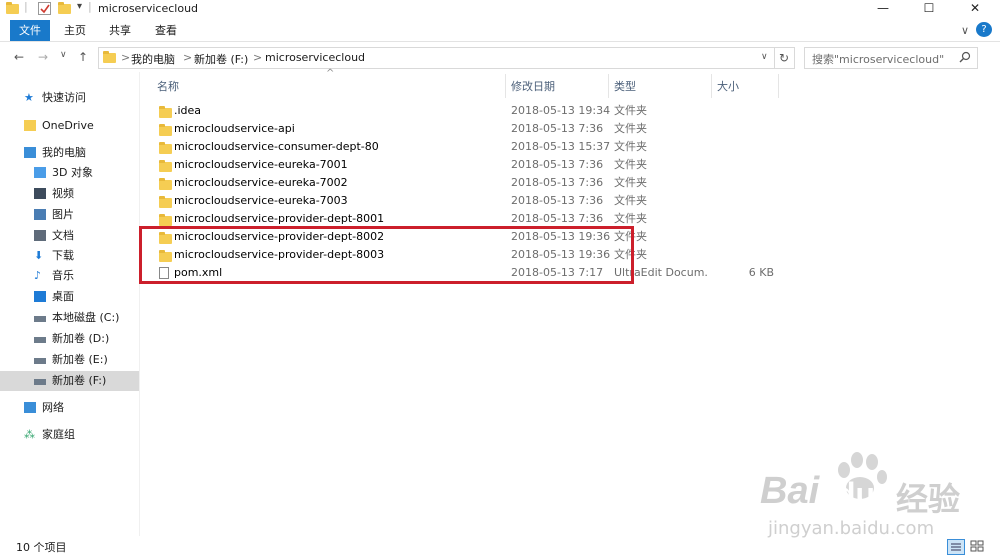 Image resolution: width=1000 pixels, height=559 pixels. Describe the element at coordinates (386, 255) in the screenshot. I see `highlight-annotation` at that location.